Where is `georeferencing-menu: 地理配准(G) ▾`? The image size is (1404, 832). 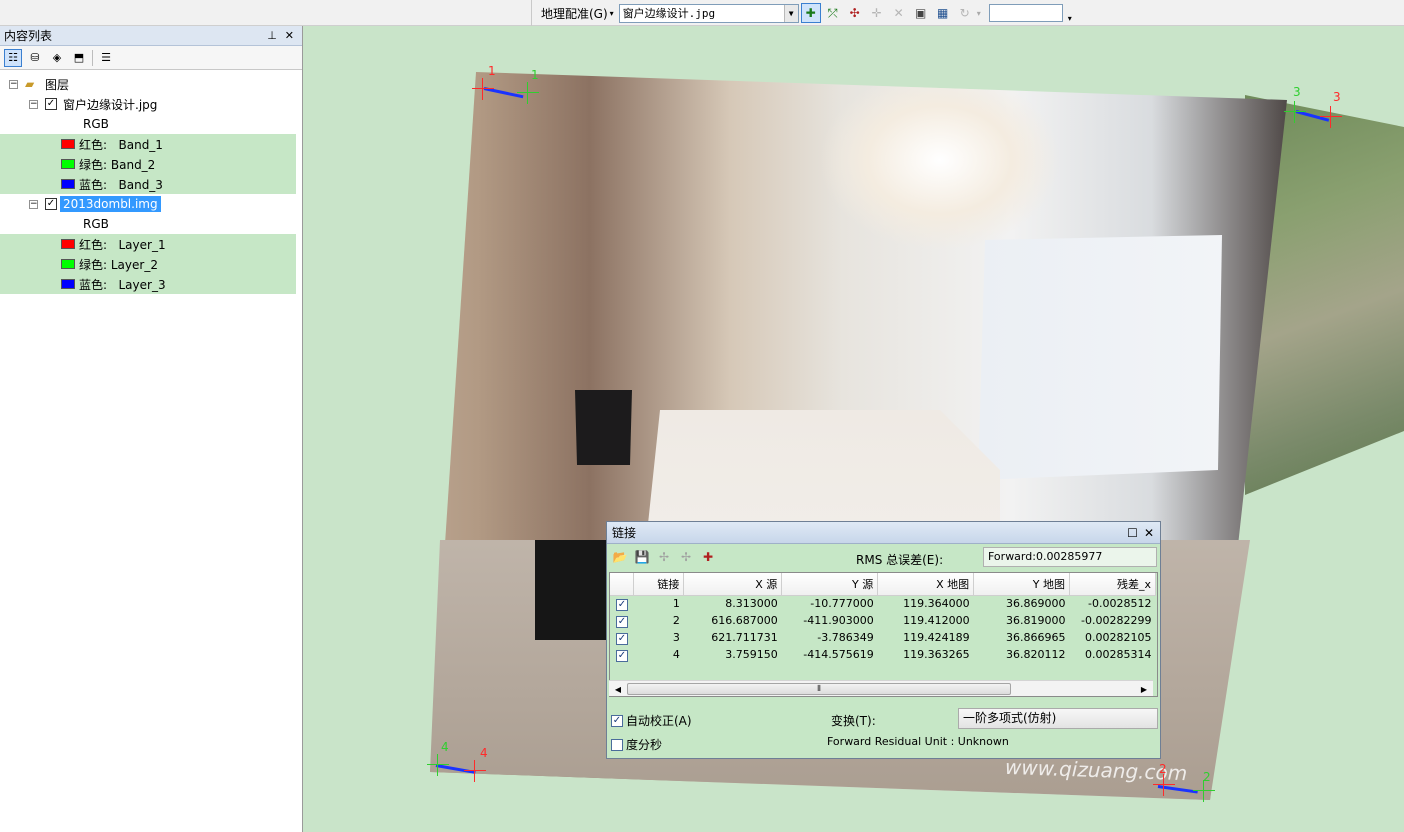
georeferencing-menu: 地理配准(G) ▾ is located at coordinates (577, 13).